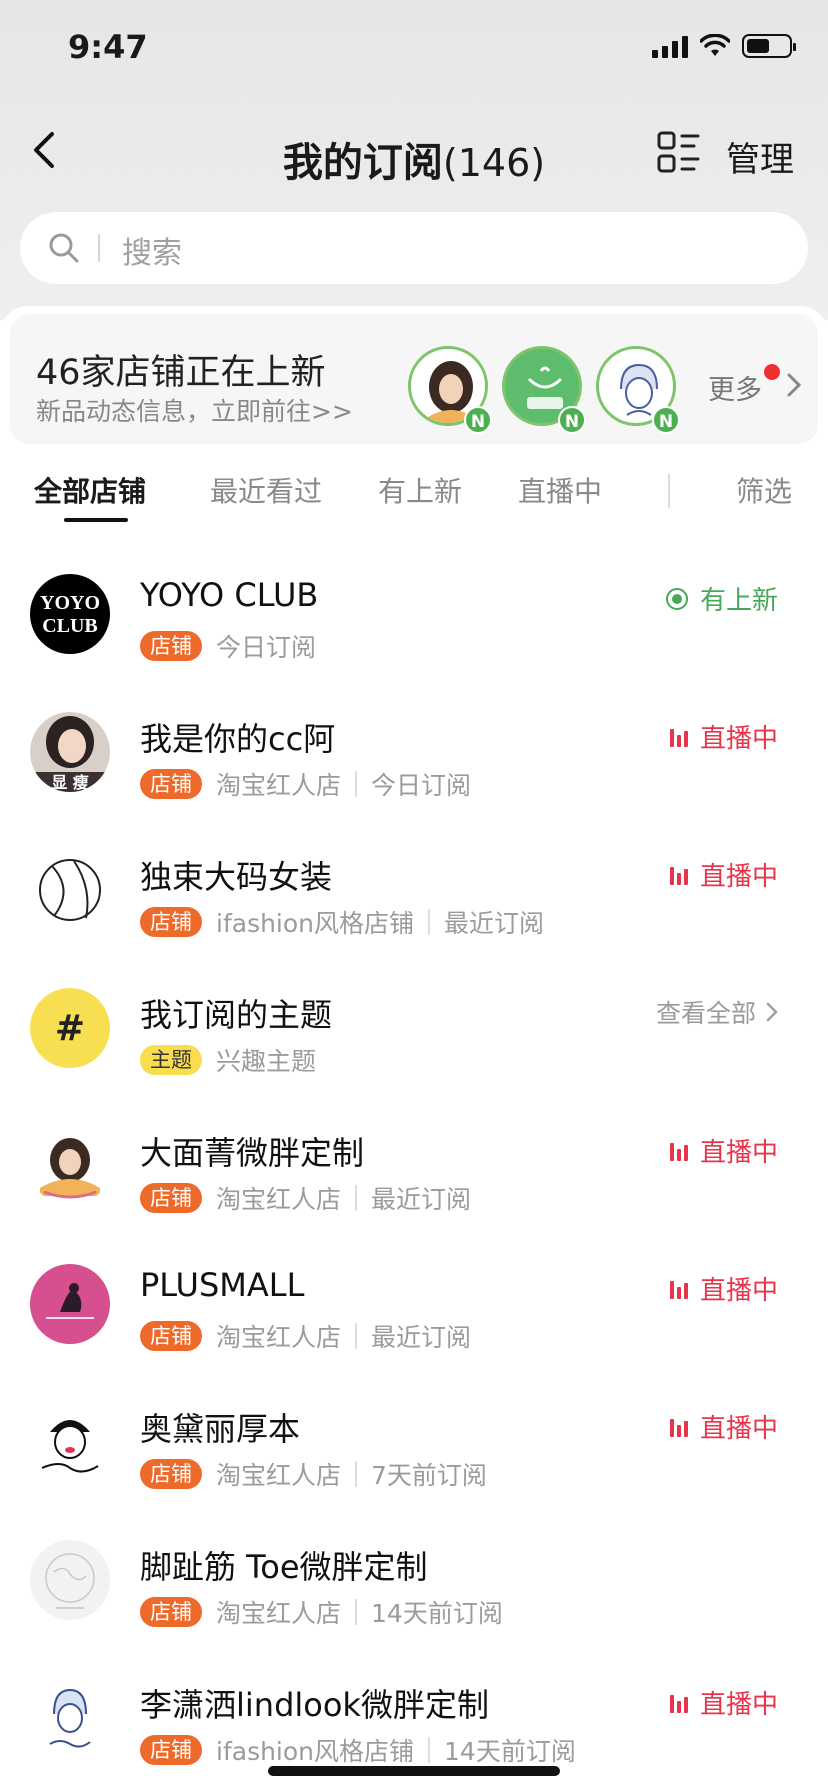 The height and width of the screenshot is (1792, 828). I want to click on battery-level, so click(758, 46).